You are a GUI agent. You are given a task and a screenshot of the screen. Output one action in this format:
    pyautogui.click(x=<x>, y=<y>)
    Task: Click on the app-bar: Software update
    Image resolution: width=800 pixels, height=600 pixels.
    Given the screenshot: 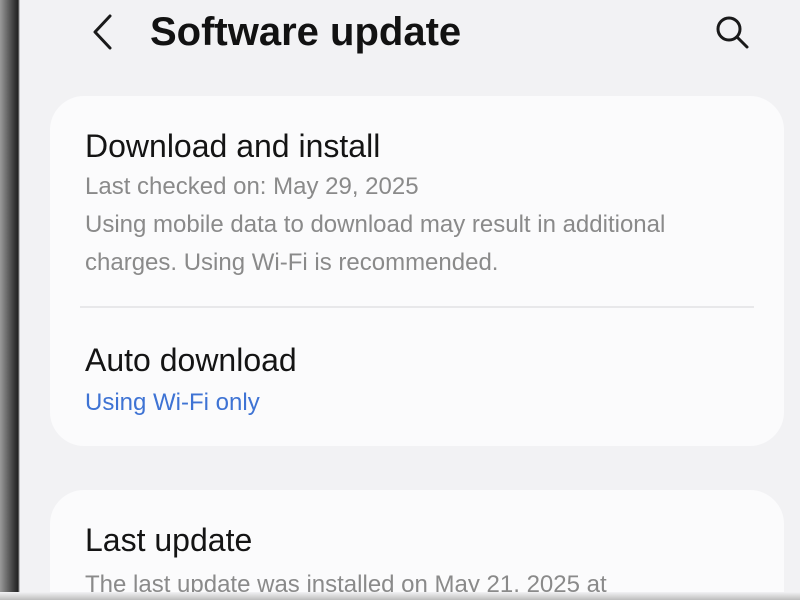 What is the action you would take?
    pyautogui.click(x=400, y=36)
    